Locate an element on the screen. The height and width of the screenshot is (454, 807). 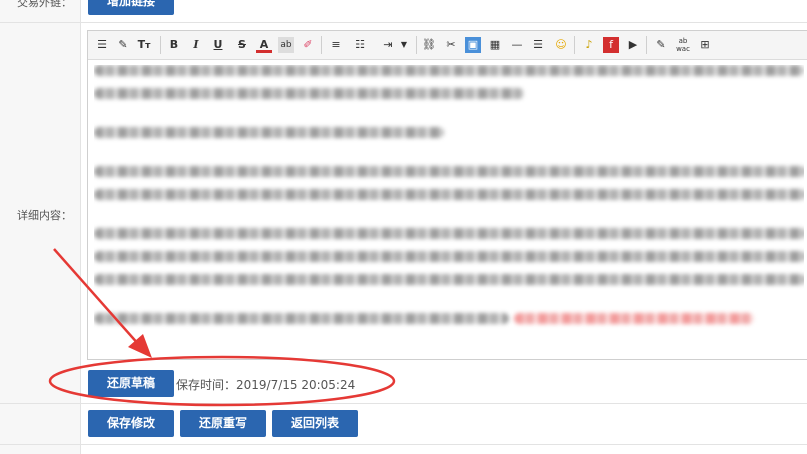
annotation-ellipse is located at coordinates (222, 381).